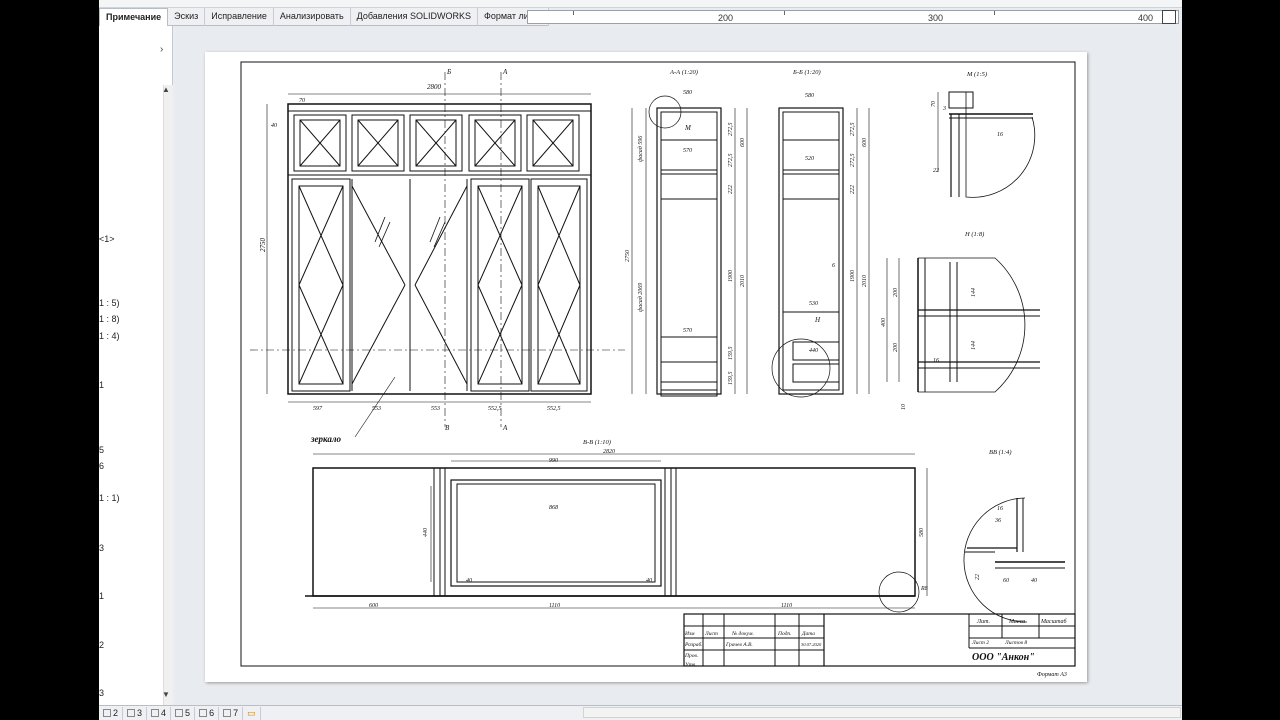 This screenshot has width=1280, height=720. I want to click on ruler-mark: 400, so click(1146, 18).